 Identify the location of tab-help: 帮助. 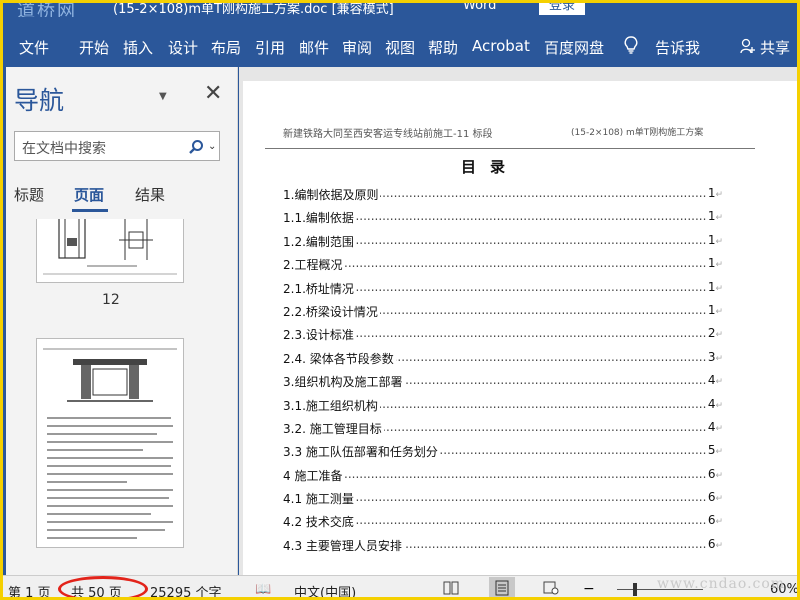
(443, 47).